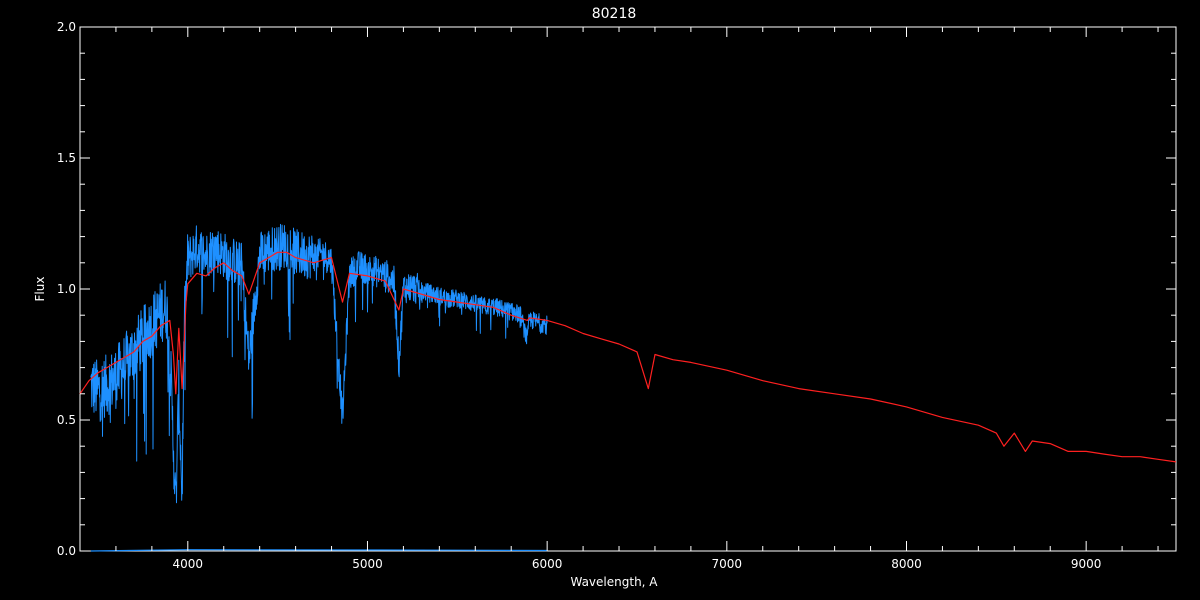  What do you see at coordinates (614, 582) in the screenshot?
I see `x-axis-label: Wavelength, A` at bounding box center [614, 582].